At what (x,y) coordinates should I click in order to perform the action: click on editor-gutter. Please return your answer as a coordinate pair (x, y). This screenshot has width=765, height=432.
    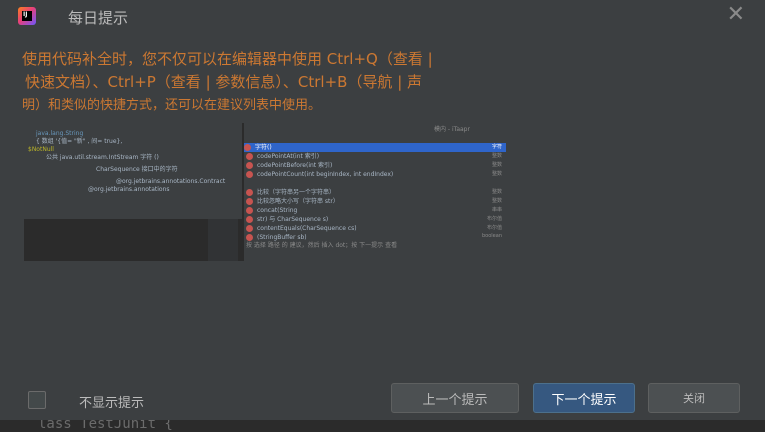
    Looking at the image, I should click on (223, 240).